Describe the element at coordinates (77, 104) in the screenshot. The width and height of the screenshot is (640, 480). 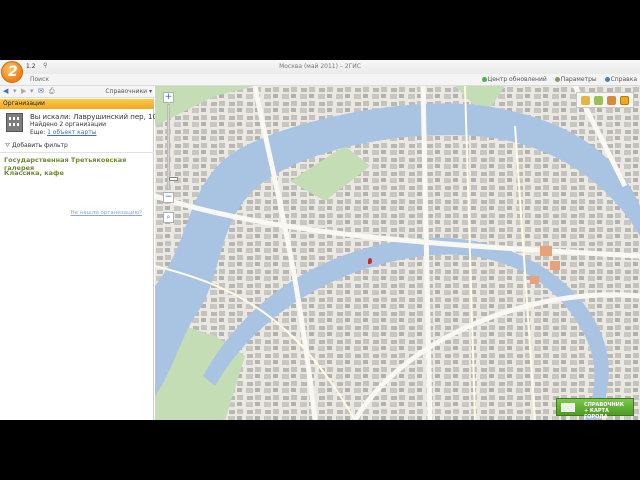
I see `section-header: Организации` at that location.